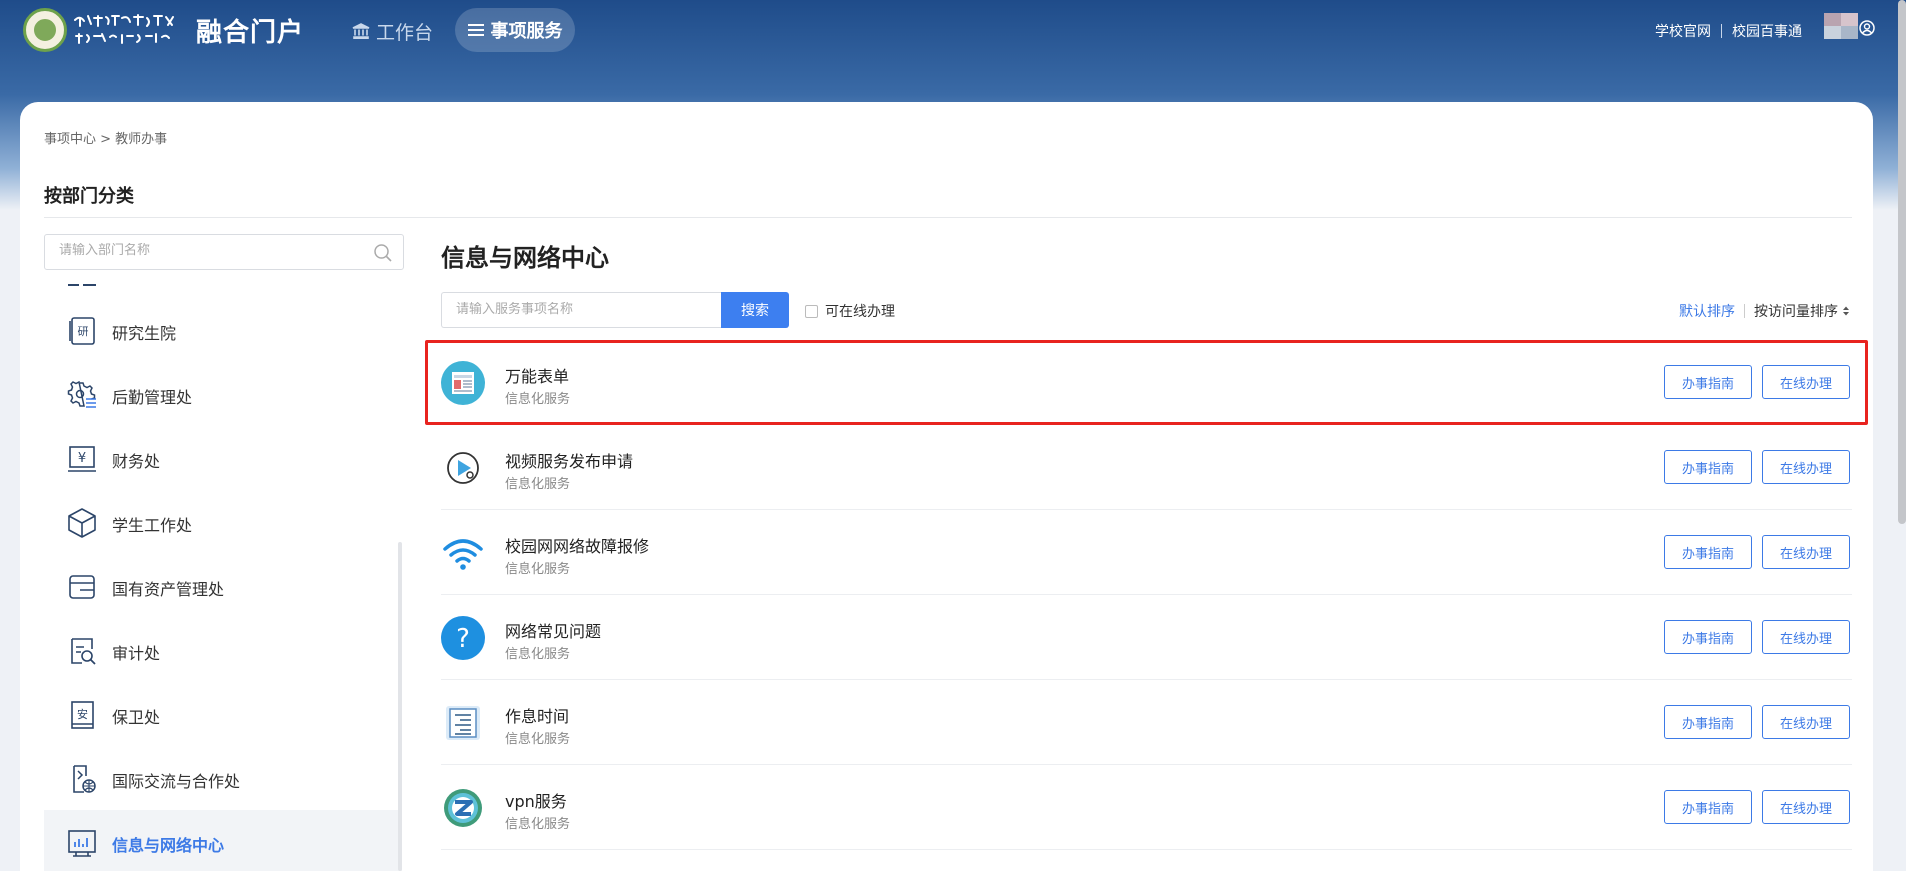 The image size is (1906, 871). Describe the element at coordinates (82, 523) in the screenshot. I see `cube-icon` at that location.